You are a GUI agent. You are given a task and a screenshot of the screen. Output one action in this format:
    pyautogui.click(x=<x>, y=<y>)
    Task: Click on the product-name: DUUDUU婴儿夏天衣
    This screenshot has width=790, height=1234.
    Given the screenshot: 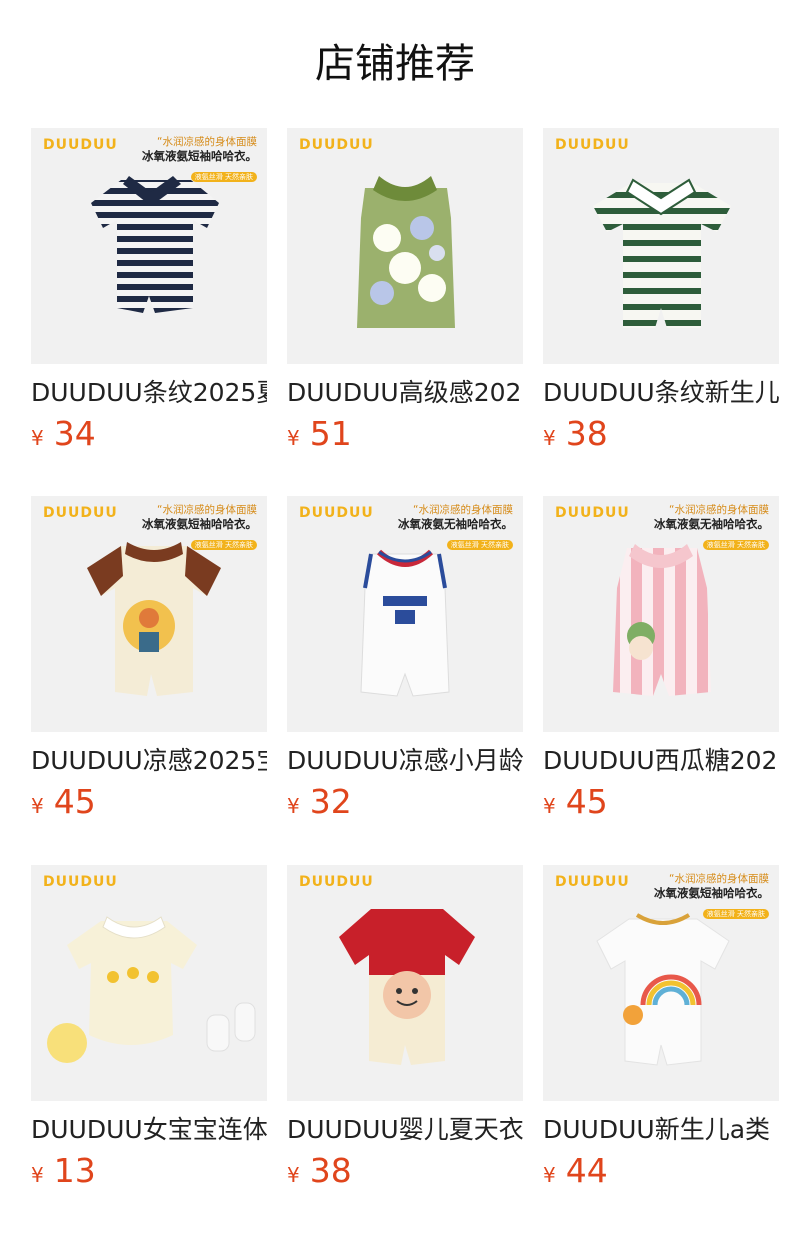 What is the action you would take?
    pyautogui.click(x=405, y=1130)
    